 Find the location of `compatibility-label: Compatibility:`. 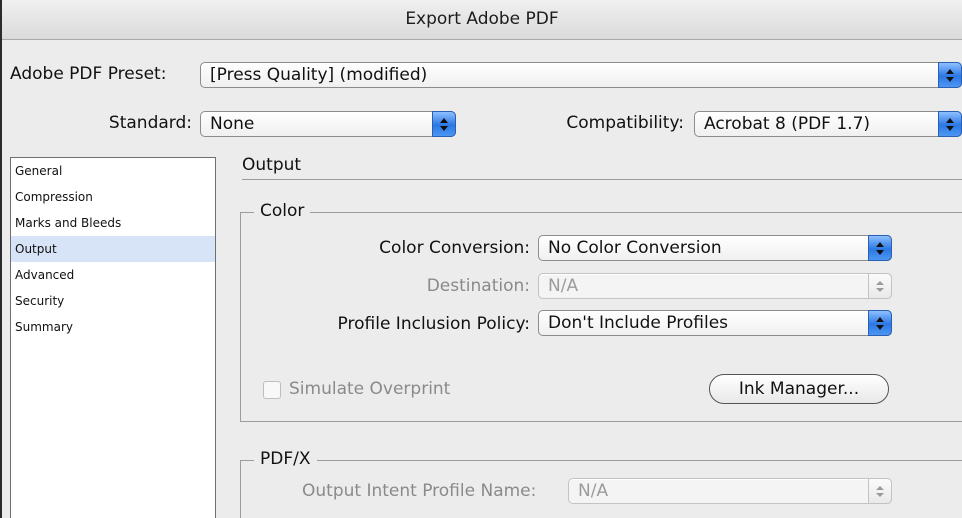

compatibility-label: Compatibility: is located at coordinates (625, 123).